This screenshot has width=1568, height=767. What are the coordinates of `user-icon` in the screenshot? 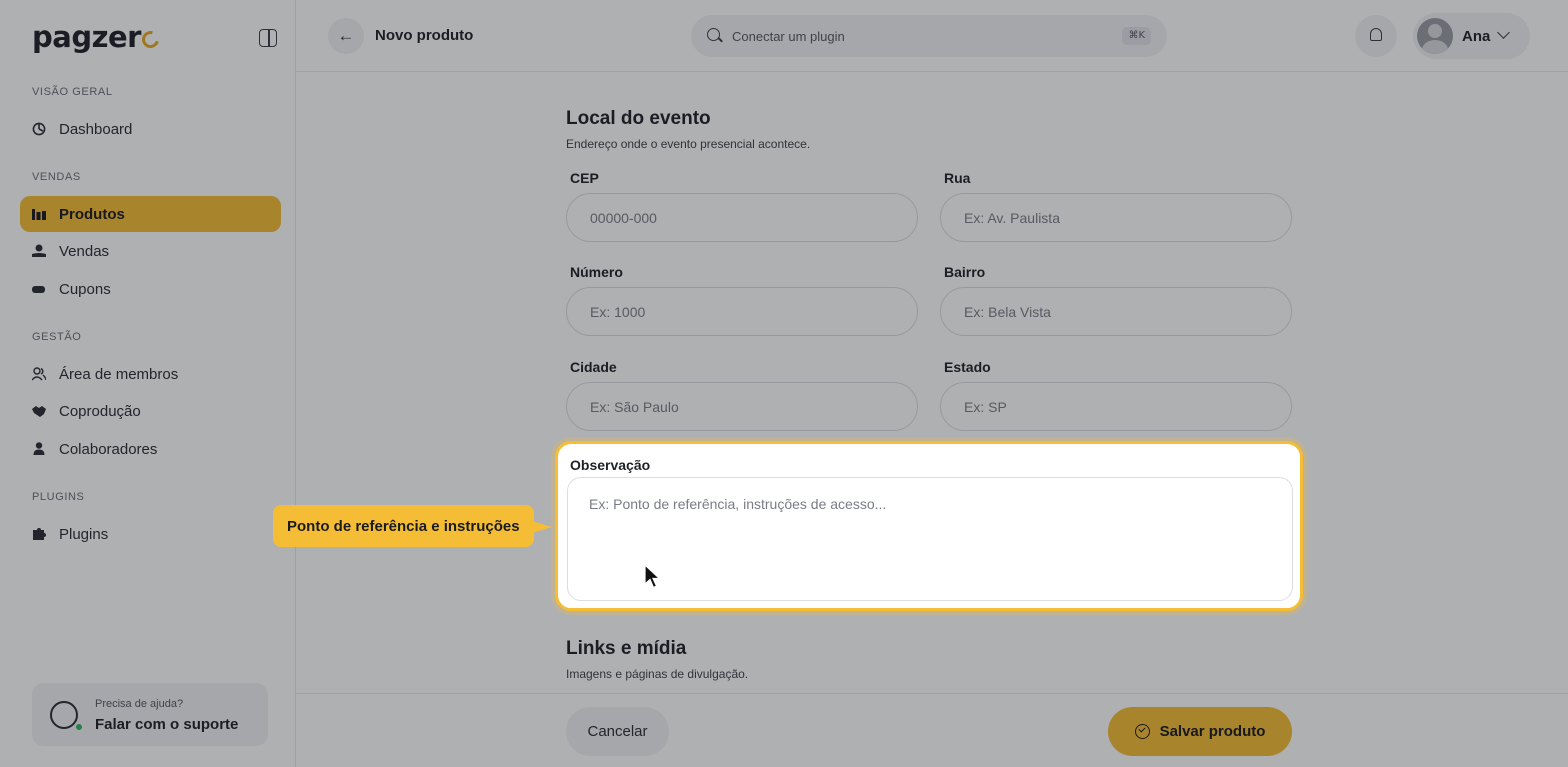 It's located at (39, 448).